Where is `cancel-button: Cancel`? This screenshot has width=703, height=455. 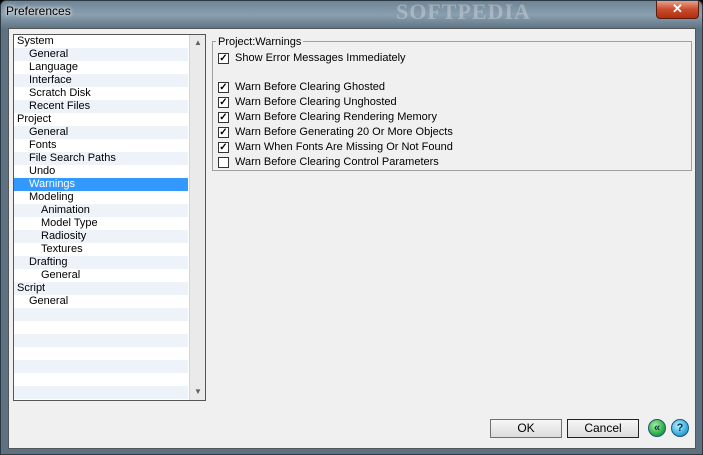 cancel-button: Cancel is located at coordinates (603, 428).